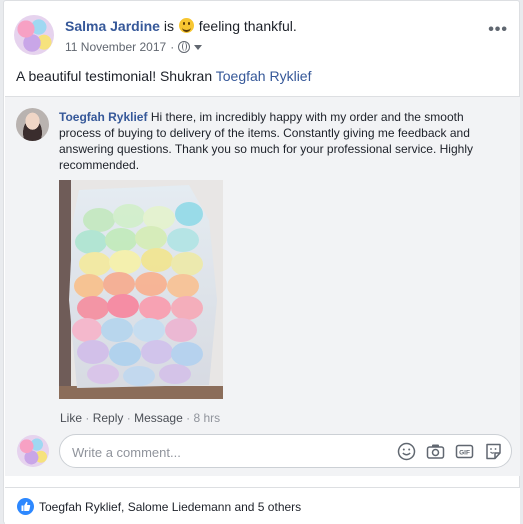 The width and height of the screenshot is (523, 524). I want to click on message-link: Message, so click(158, 418).